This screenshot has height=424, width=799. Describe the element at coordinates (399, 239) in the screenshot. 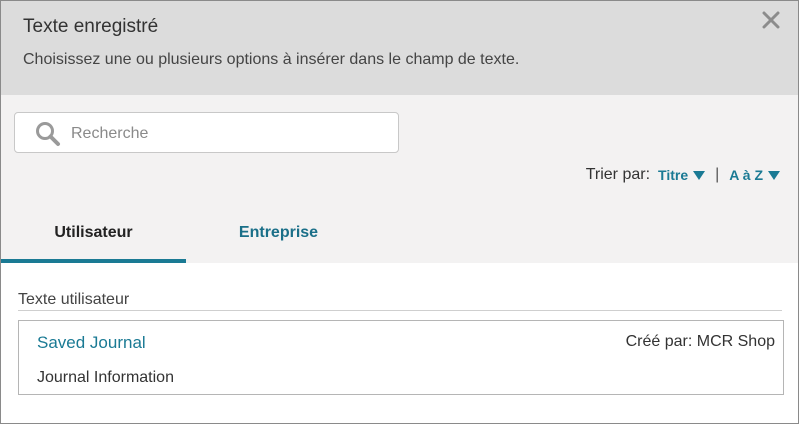

I see `tab-bar: Utilisateur Entreprise` at that location.